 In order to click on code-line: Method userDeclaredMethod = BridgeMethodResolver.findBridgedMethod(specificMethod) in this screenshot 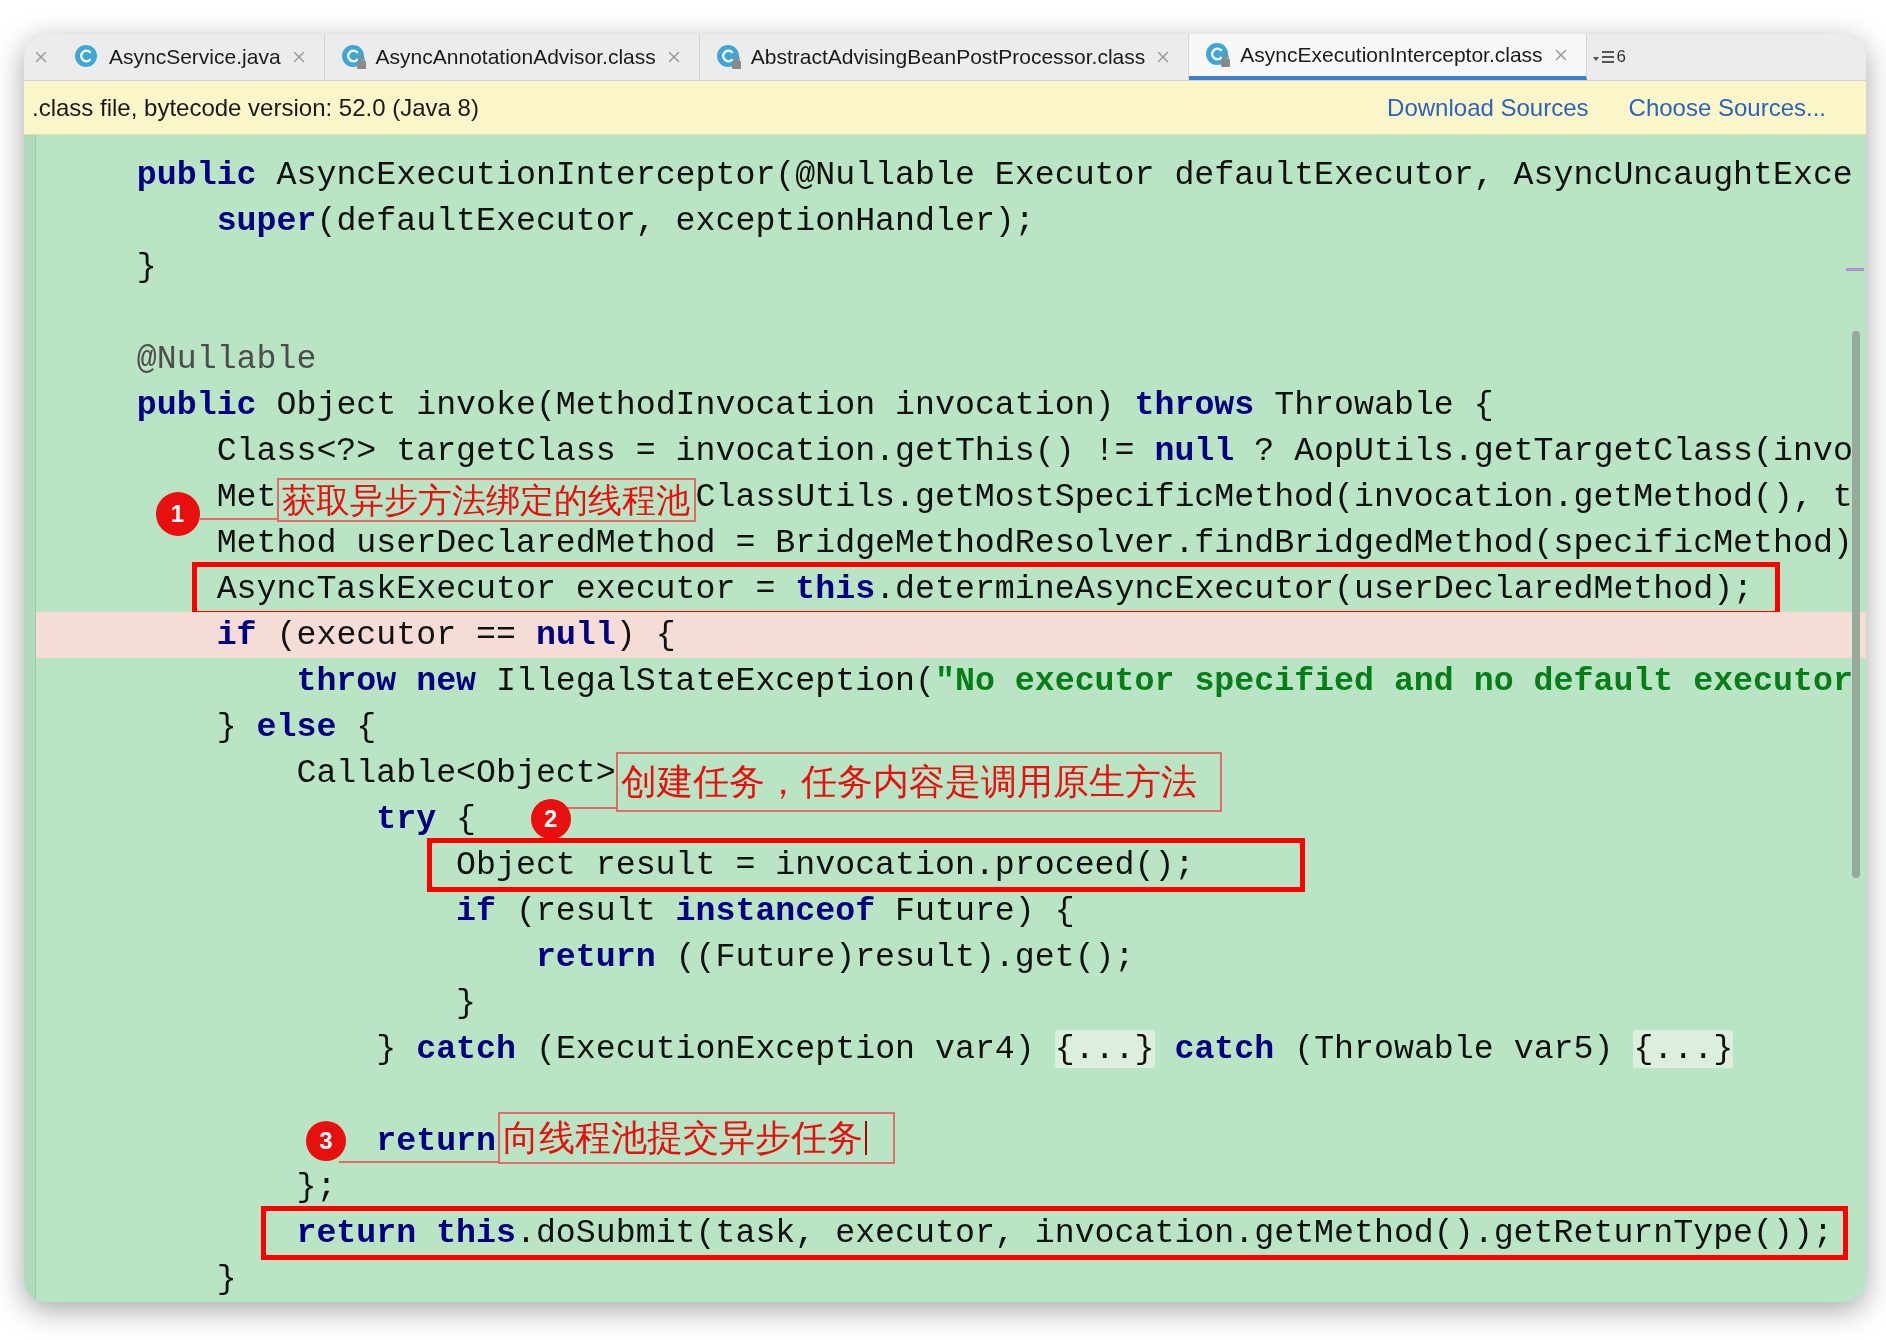, I will do `click(1034, 543)`.